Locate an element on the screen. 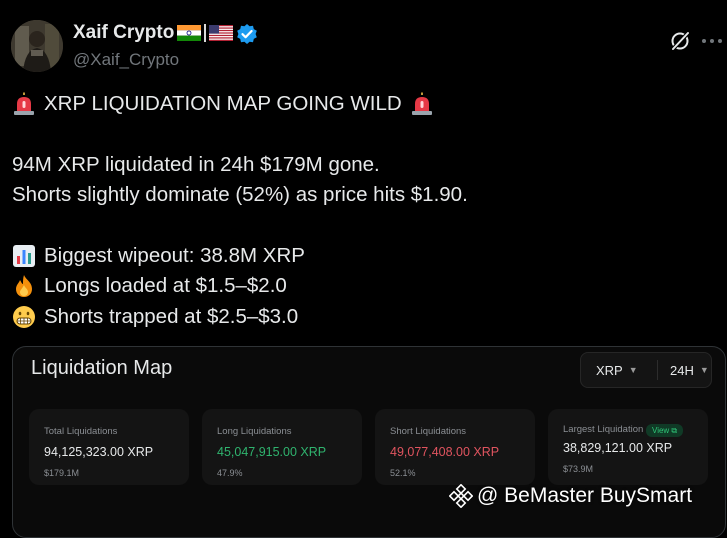 Image resolution: width=727 pixels, height=538 pixels. stat-subvalue: $73.9M is located at coordinates (578, 469).